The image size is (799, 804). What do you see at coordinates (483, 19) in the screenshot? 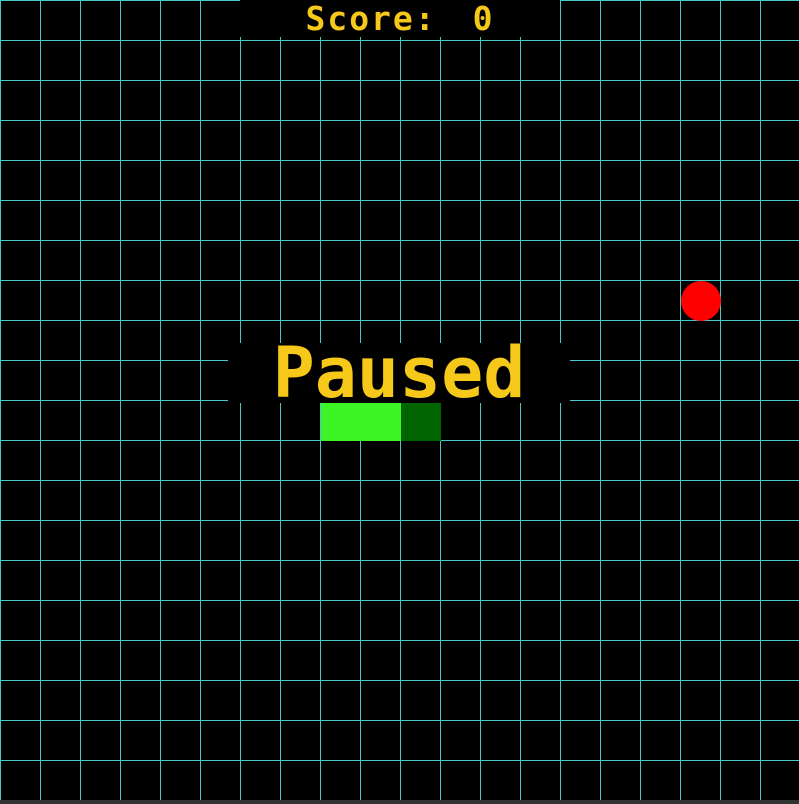
I see `score-value: 0` at bounding box center [483, 19].